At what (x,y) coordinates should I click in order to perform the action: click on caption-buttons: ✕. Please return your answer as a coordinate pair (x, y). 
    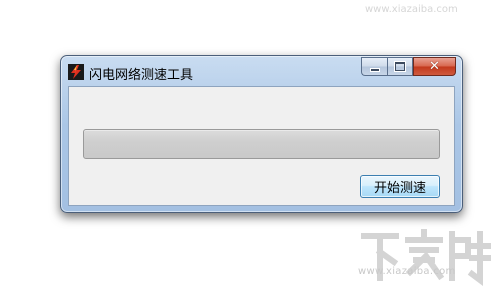
    Looking at the image, I should click on (408, 66).